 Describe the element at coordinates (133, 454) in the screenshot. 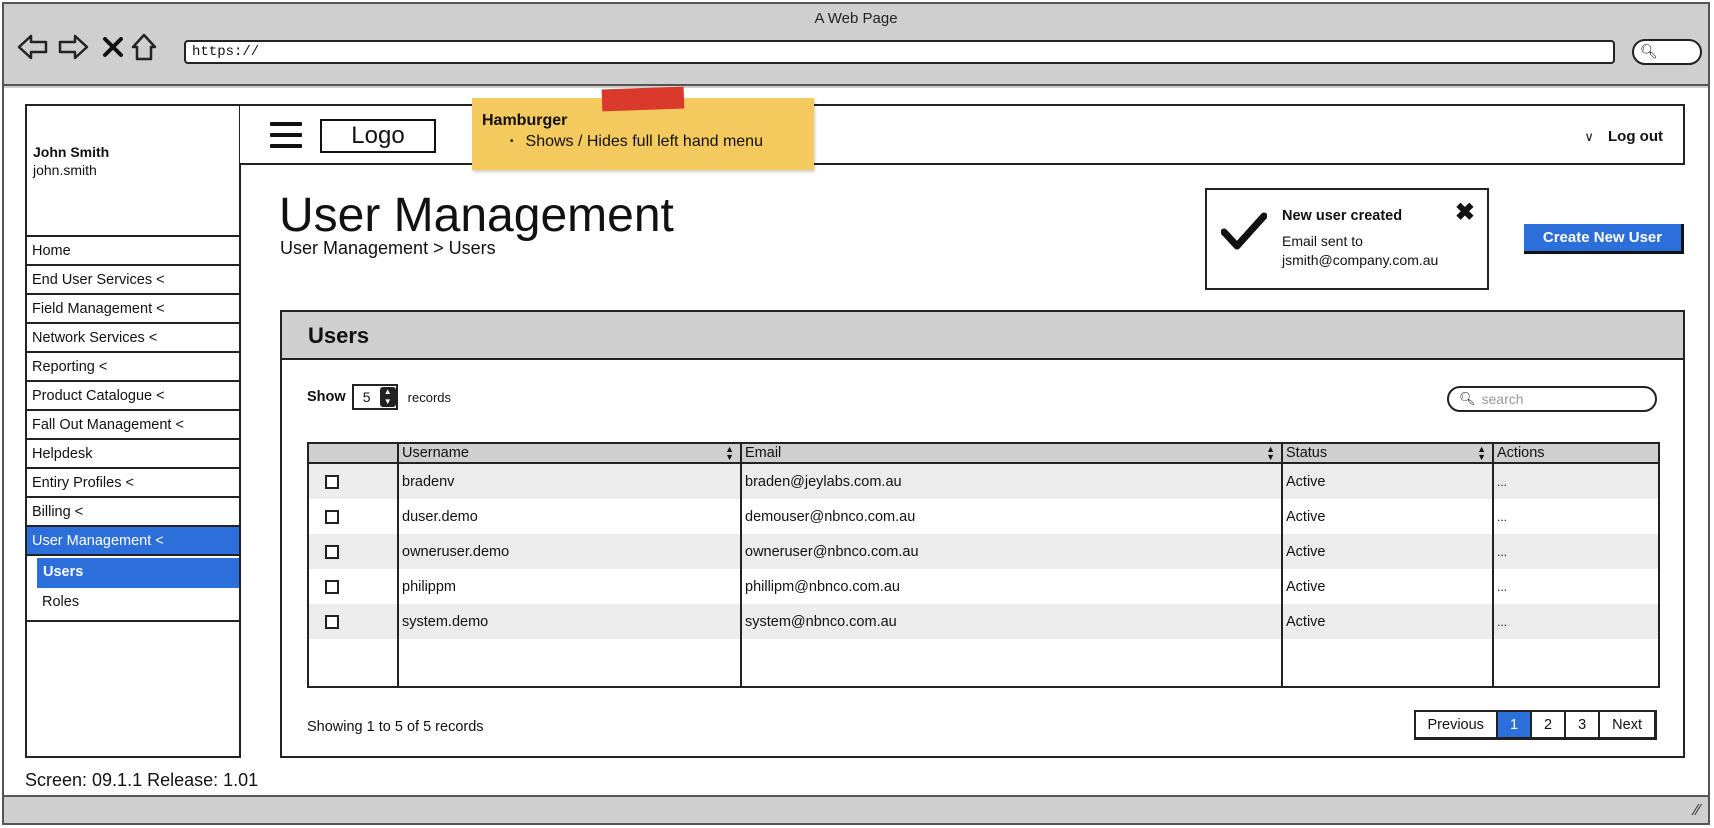

I see `sidebar-item-helpdesk: Helpdesk` at that location.